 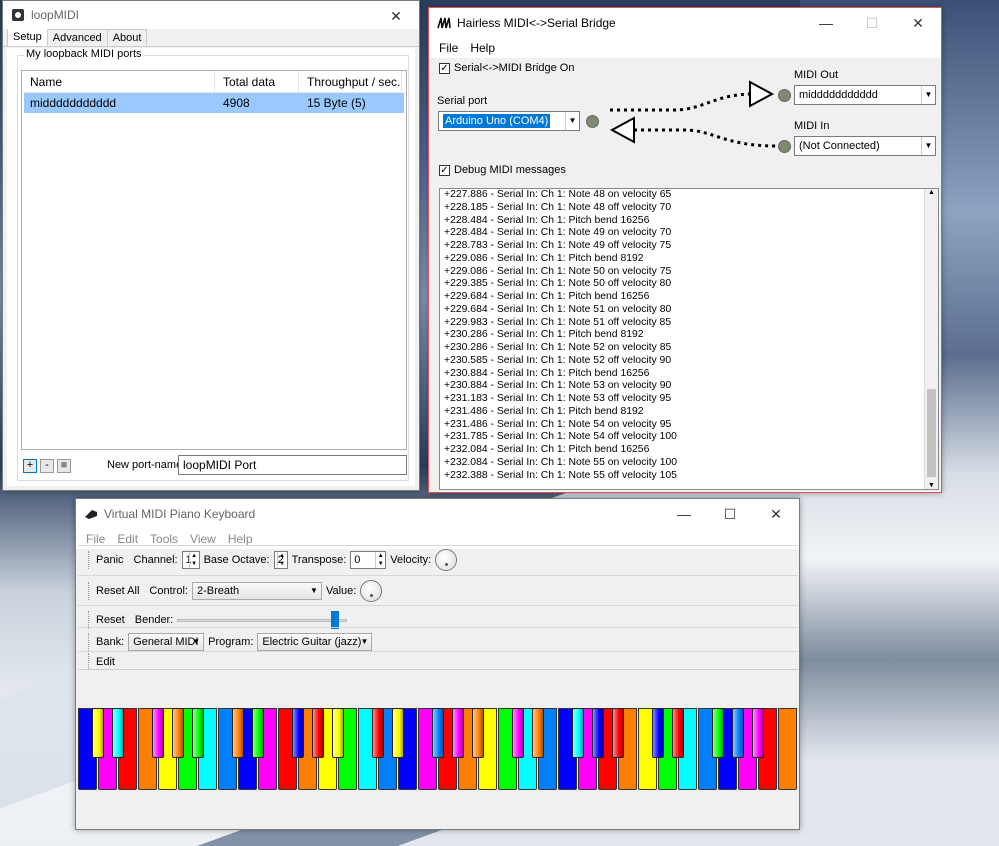 I want to click on edit-button: Edit, so click(x=105, y=662).